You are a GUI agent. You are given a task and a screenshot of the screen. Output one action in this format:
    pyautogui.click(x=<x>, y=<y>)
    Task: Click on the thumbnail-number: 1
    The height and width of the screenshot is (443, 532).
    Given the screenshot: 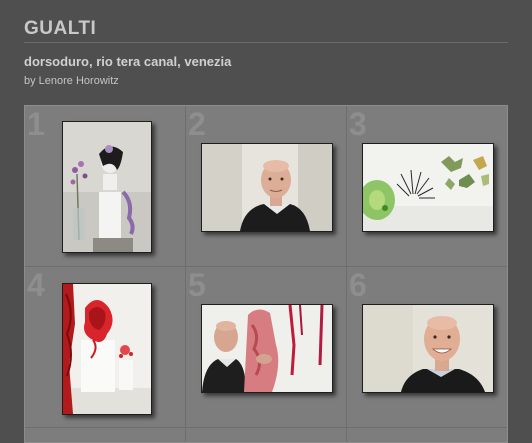 What is the action you would take?
    pyautogui.click(x=36, y=124)
    